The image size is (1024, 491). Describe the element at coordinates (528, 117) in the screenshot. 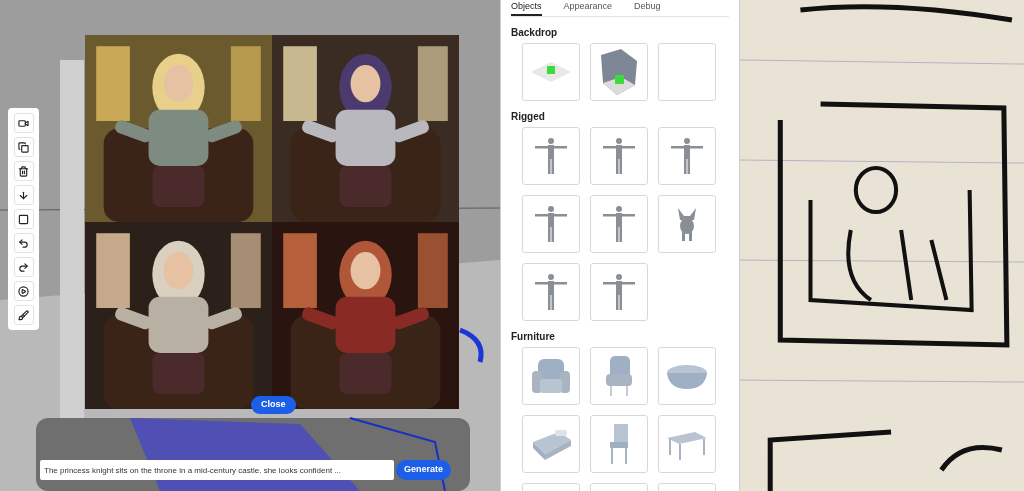

I see `section-heading: Rigged` at that location.